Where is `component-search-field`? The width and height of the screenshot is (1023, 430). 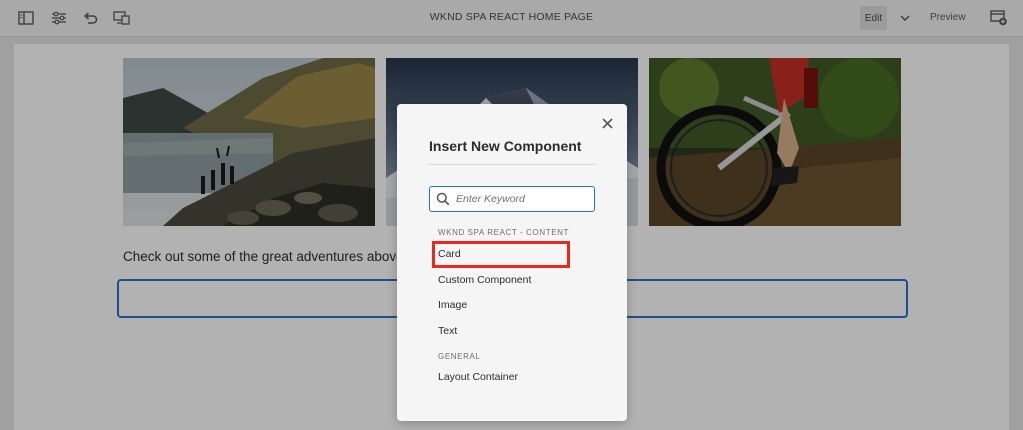
component-search-field is located at coordinates (512, 199).